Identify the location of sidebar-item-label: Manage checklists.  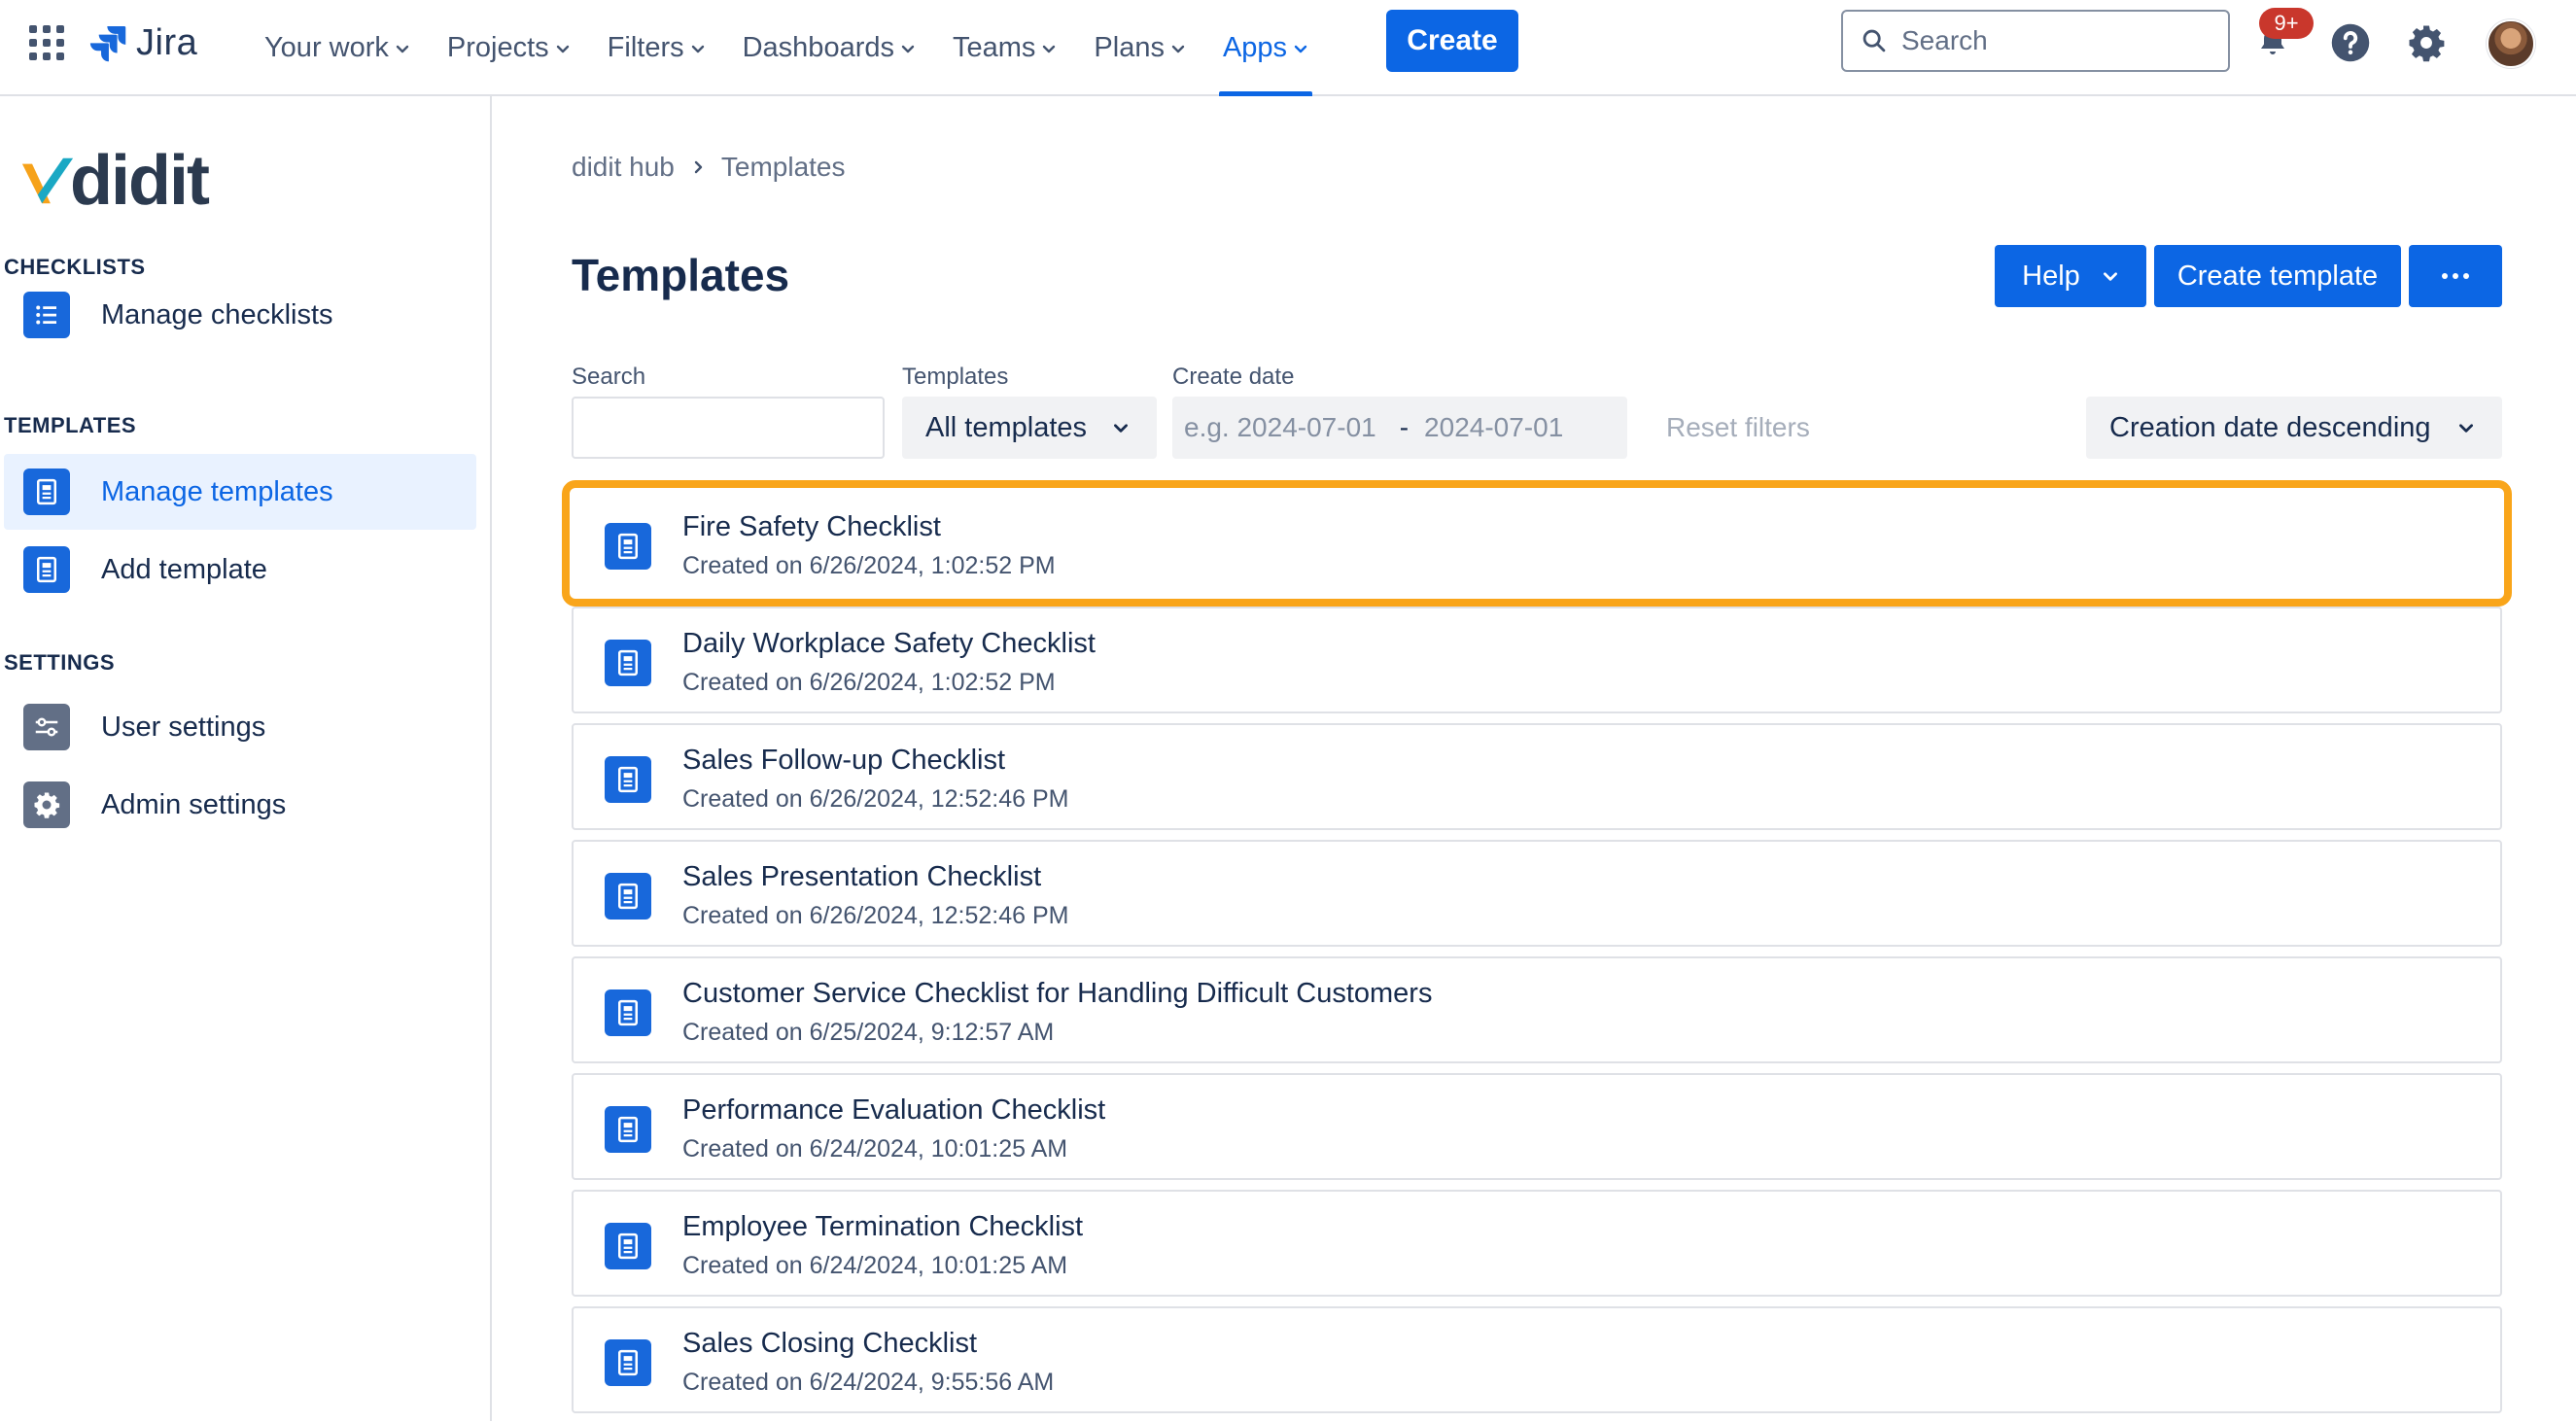
(217, 314).